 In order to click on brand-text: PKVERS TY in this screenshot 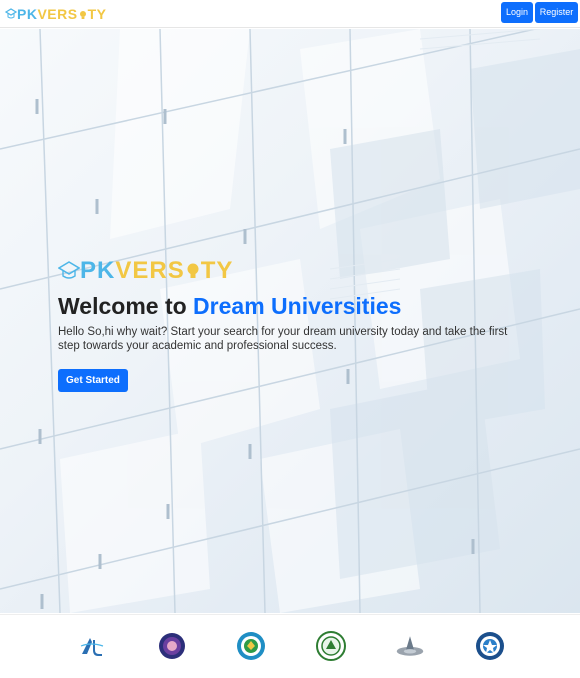, I will do `click(61, 14)`.